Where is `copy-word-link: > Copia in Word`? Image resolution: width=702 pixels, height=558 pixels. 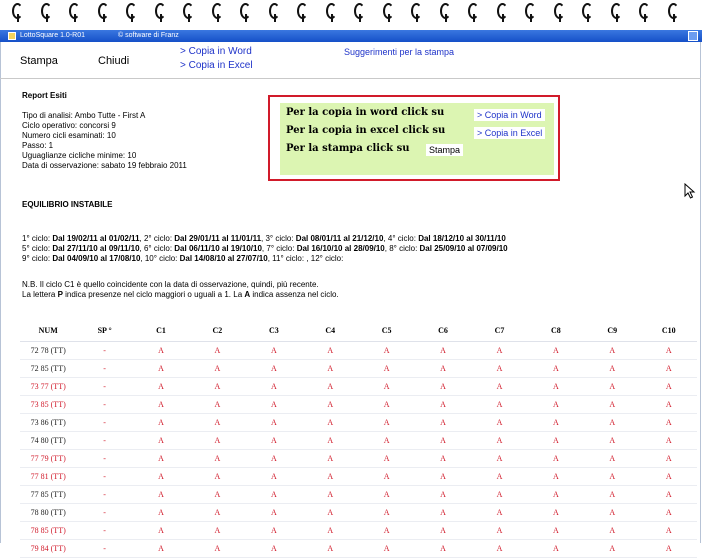 copy-word-link: > Copia in Word is located at coordinates (216, 51).